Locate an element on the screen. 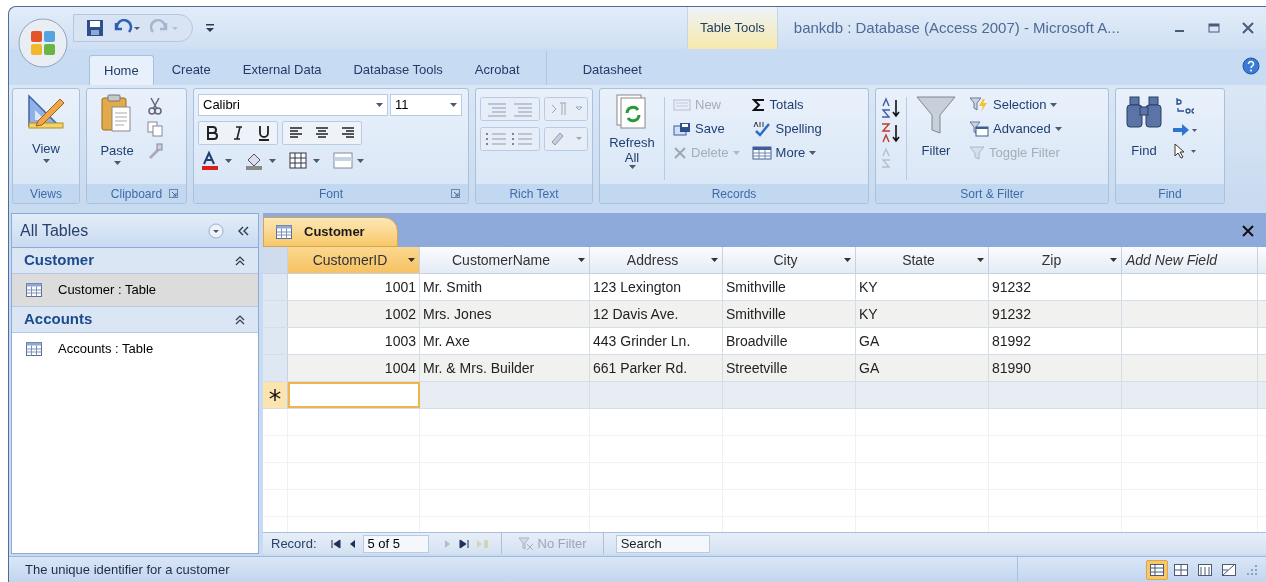 The width and height of the screenshot is (1266, 582). table-cell-text: 443 Grinder Ln. is located at coordinates (642, 341).